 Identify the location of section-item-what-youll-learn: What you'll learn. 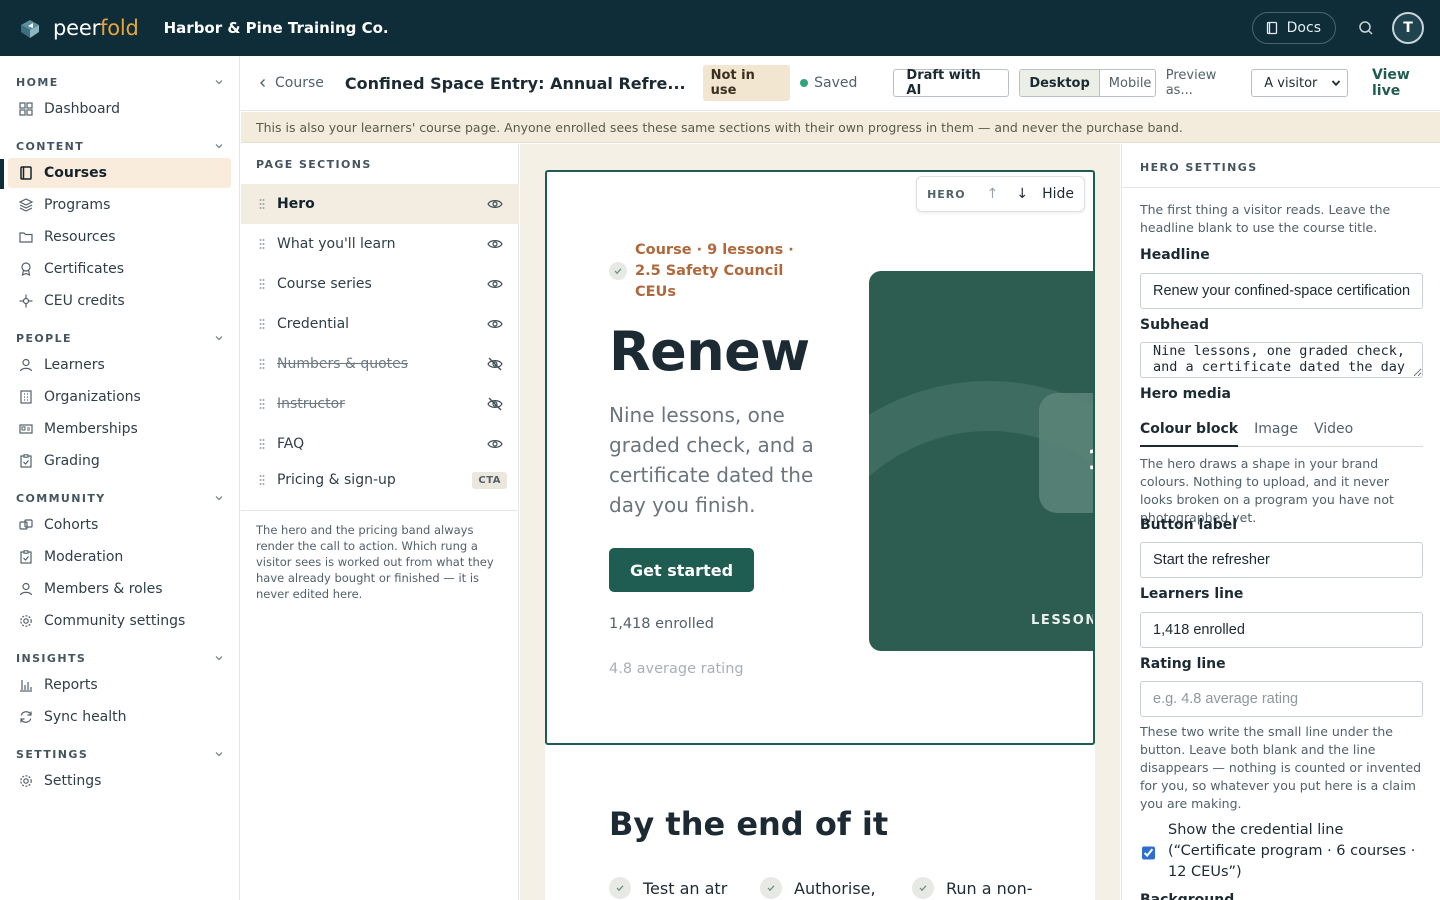
(380, 244).